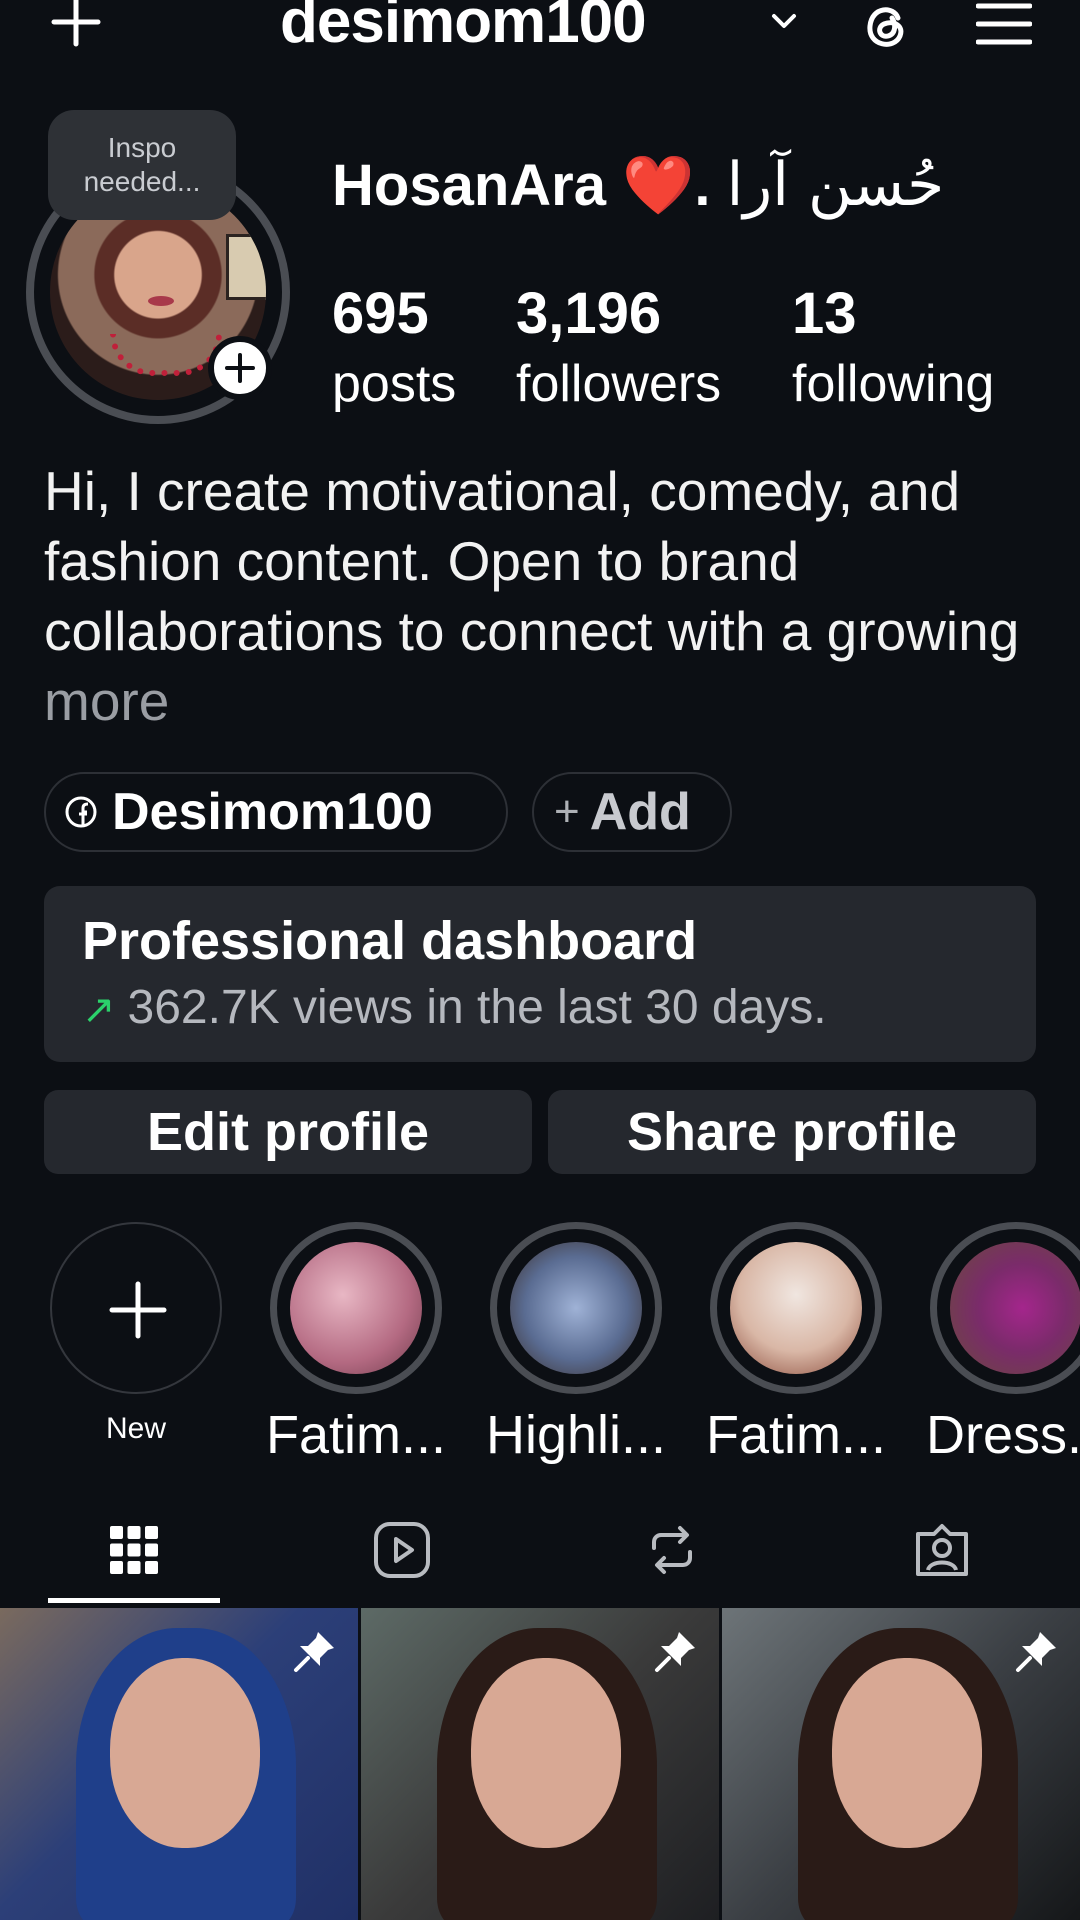 The width and height of the screenshot is (1080, 1920). What do you see at coordinates (824, 313) in the screenshot?
I see `stat-value: 13` at bounding box center [824, 313].